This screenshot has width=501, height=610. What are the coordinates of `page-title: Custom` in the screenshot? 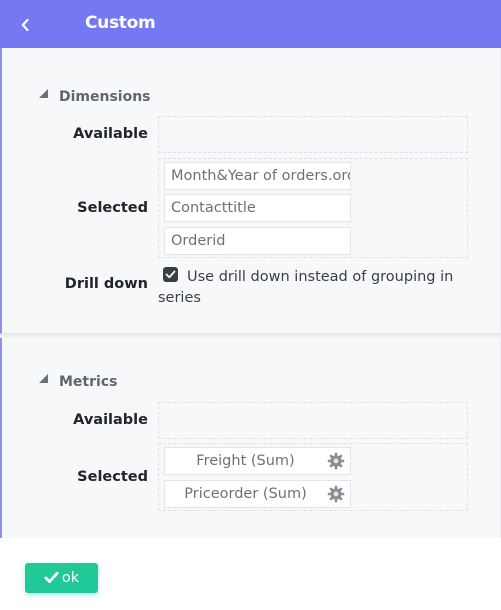 It's located at (120, 23).